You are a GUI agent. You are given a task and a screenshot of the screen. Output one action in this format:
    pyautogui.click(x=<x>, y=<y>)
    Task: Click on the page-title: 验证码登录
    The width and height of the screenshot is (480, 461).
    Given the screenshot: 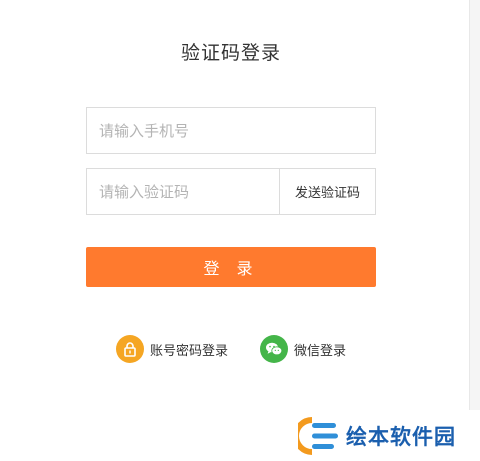 What is the action you would take?
    pyautogui.click(x=230, y=53)
    